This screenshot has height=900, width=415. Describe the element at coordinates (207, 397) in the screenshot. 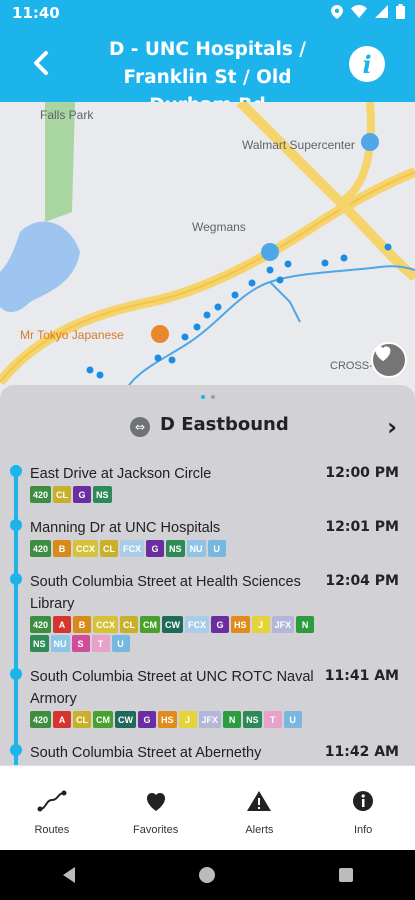

I see `page-indicator` at that location.